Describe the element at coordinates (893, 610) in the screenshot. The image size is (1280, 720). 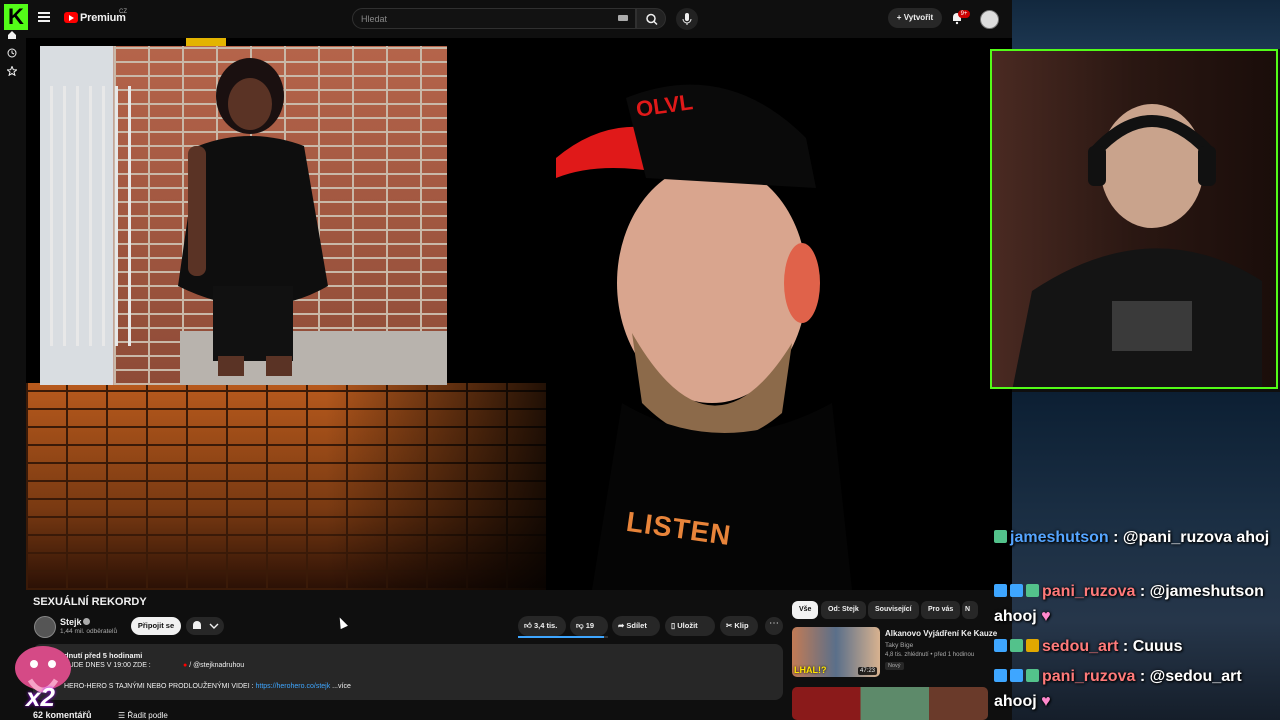
I see `chip-related: Související` at that location.